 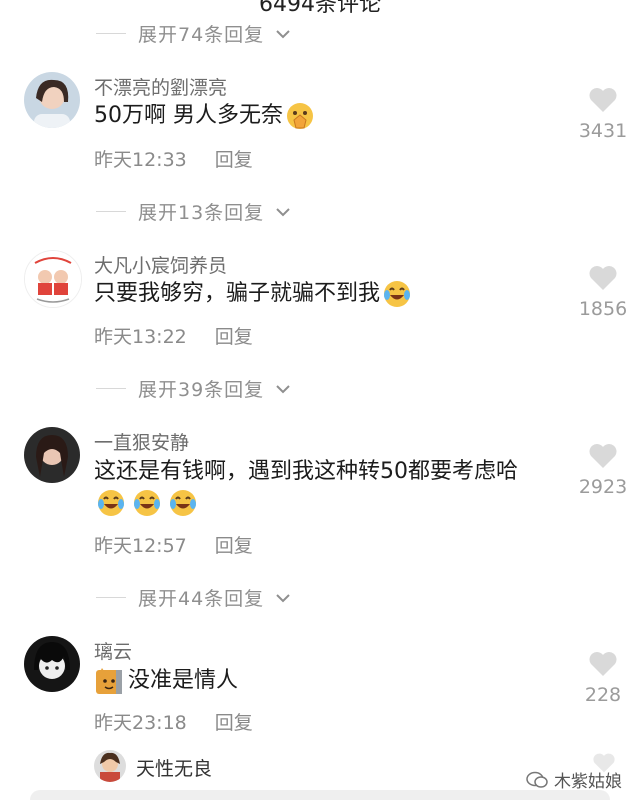 I want to click on username: 大凡小宸饲养员, so click(x=160, y=264).